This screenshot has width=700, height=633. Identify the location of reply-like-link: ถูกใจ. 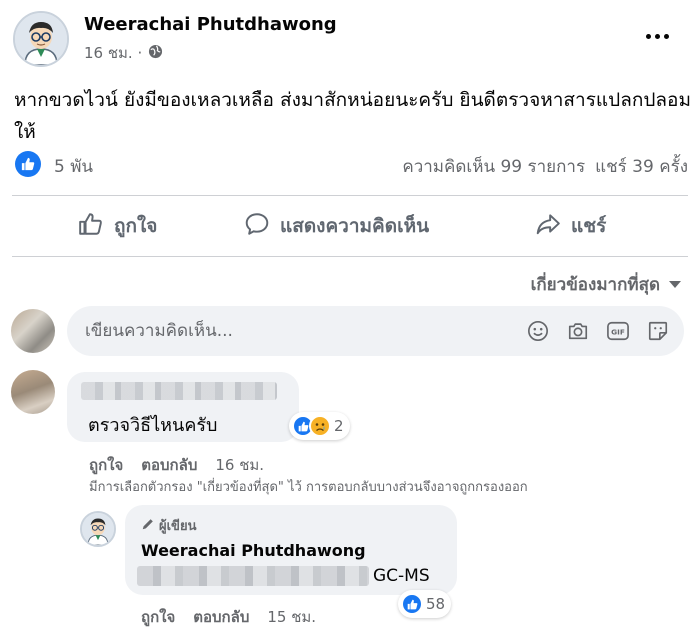
(158, 617).